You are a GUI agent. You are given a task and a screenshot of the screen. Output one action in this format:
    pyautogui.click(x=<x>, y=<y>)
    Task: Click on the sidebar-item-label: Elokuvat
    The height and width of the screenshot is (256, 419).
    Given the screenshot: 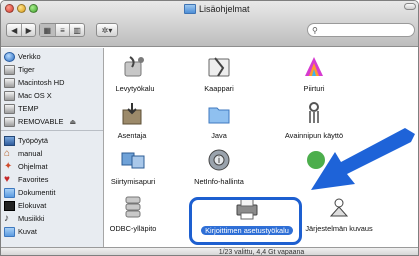 What is the action you would take?
    pyautogui.click(x=32, y=205)
    